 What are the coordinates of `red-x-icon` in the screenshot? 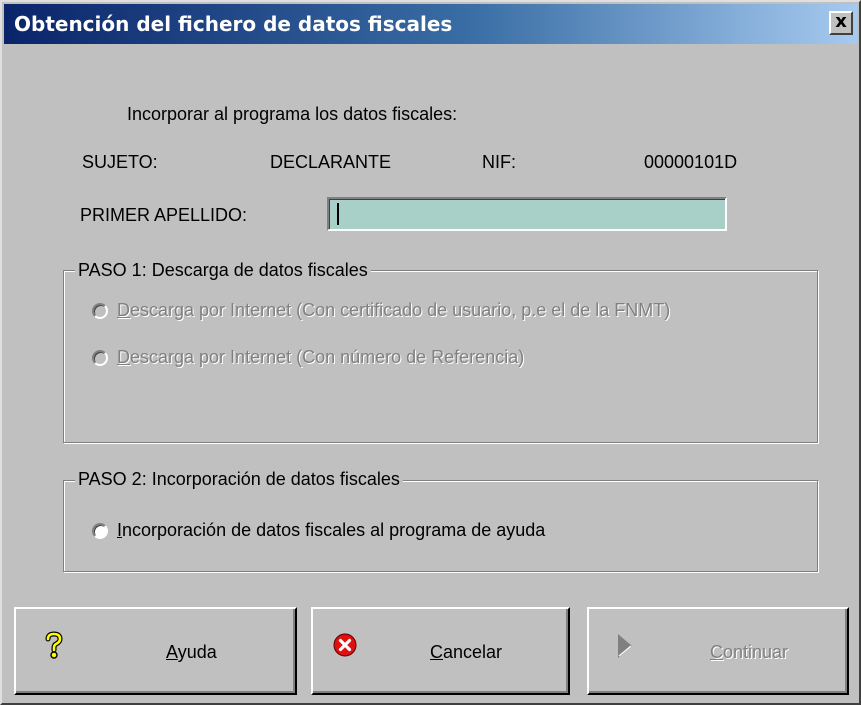 It's located at (345, 647).